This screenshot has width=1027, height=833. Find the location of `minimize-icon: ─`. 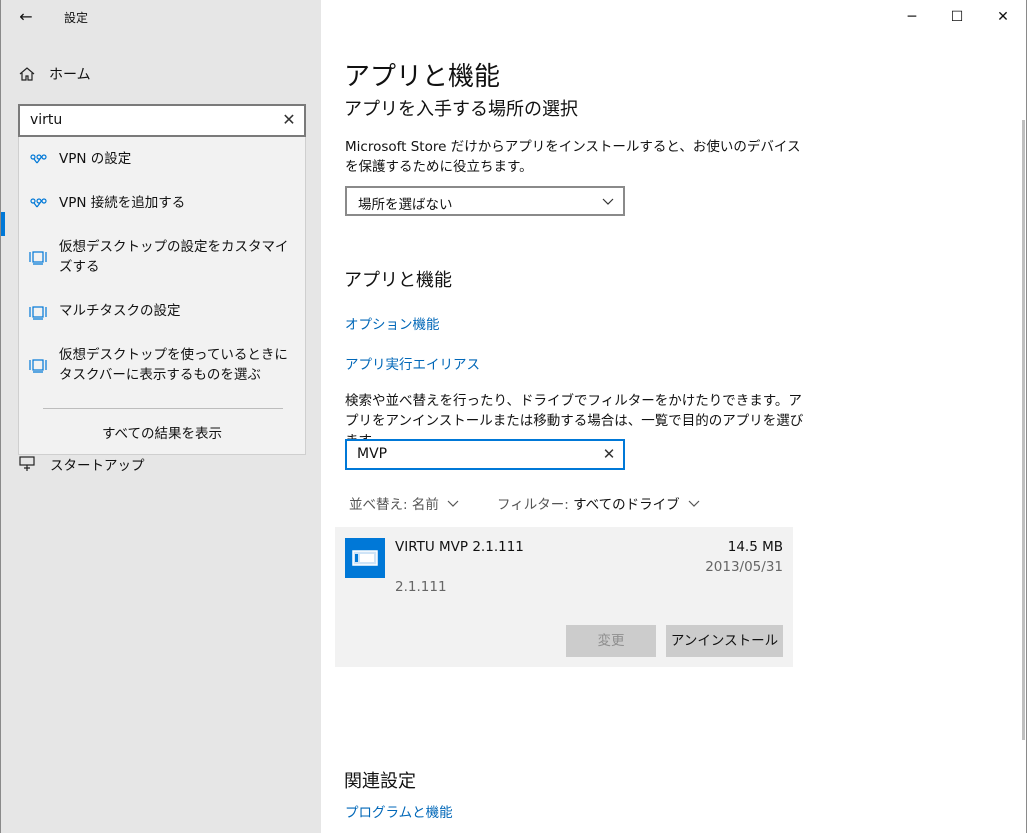

minimize-icon: ─ is located at coordinates (912, 17).